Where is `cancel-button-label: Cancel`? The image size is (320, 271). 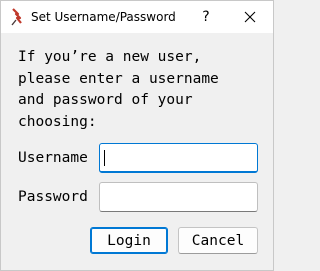 cancel-button-label: Cancel is located at coordinates (218, 240).